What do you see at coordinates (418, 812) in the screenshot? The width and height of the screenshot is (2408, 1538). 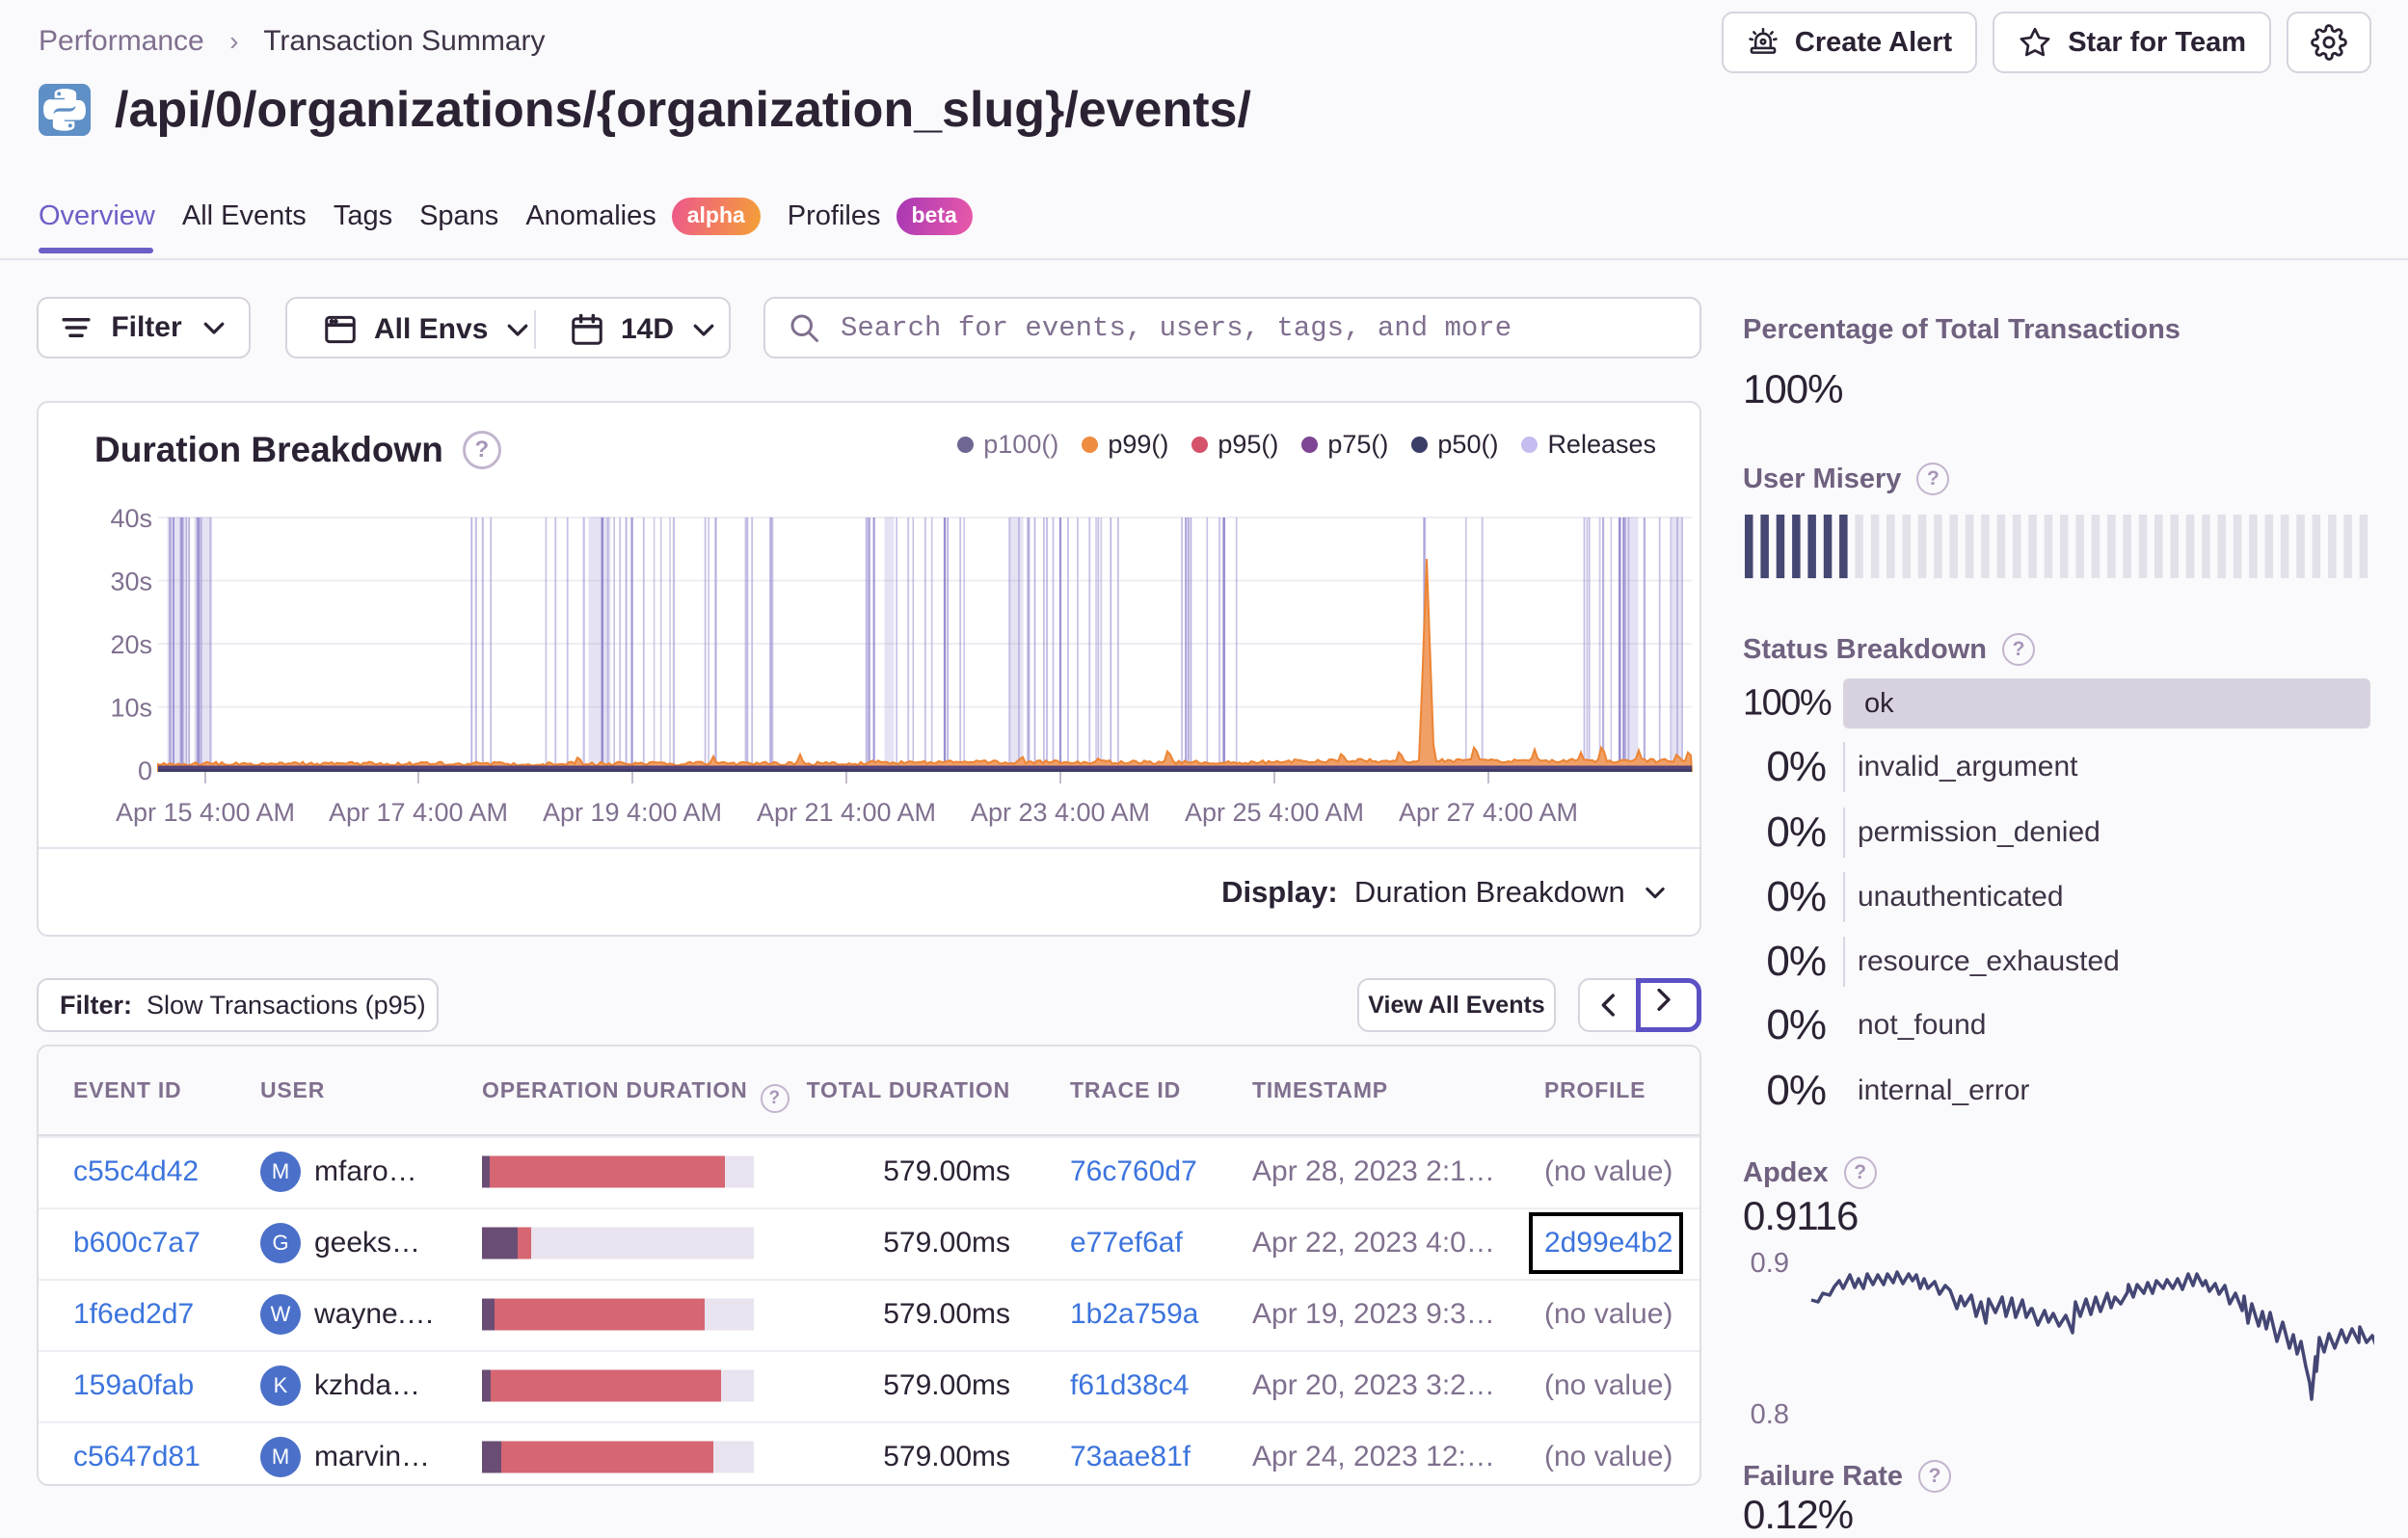 I see `svg-text: Apr 17 4:00 AM` at bounding box center [418, 812].